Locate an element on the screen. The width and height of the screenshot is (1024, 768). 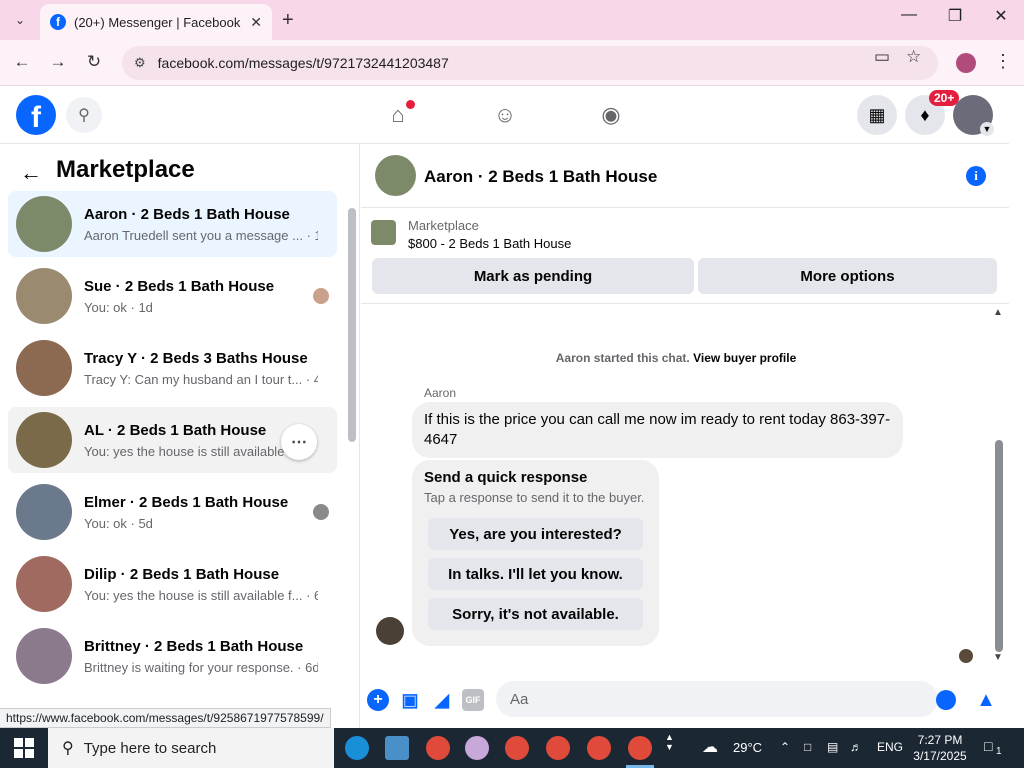
page-scrollbar is located at coordinates (1016, 407).